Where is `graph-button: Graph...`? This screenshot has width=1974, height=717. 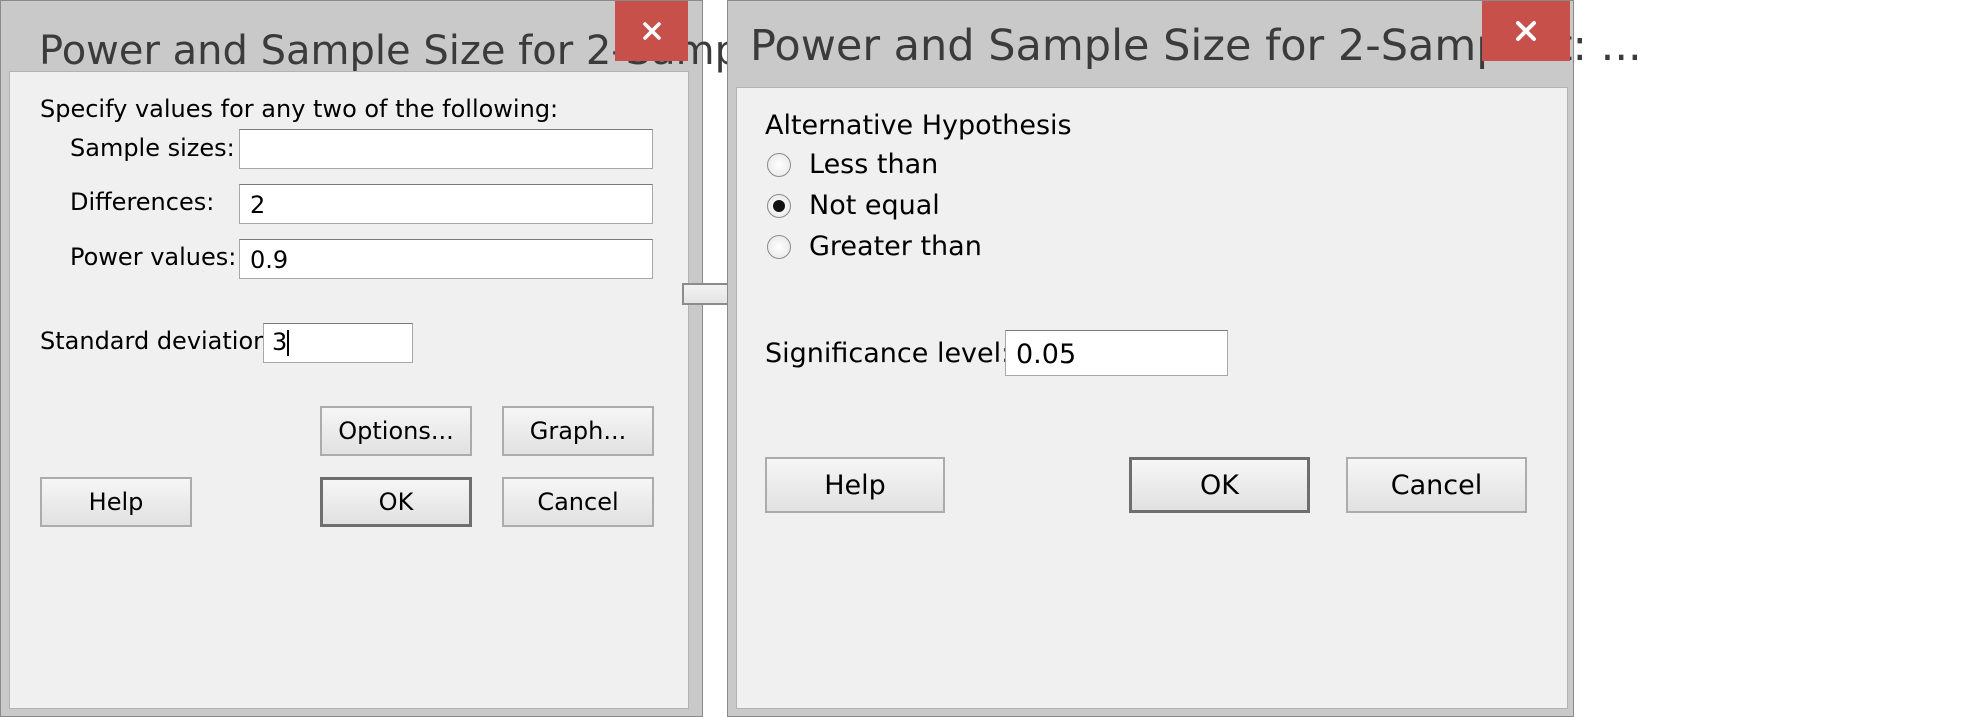
graph-button: Graph... is located at coordinates (578, 431).